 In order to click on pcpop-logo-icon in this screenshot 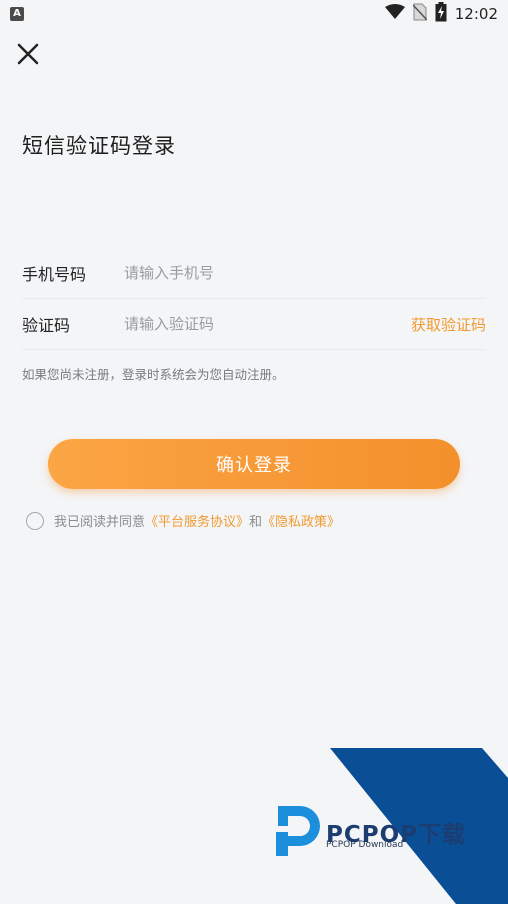, I will do `click(298, 831)`.